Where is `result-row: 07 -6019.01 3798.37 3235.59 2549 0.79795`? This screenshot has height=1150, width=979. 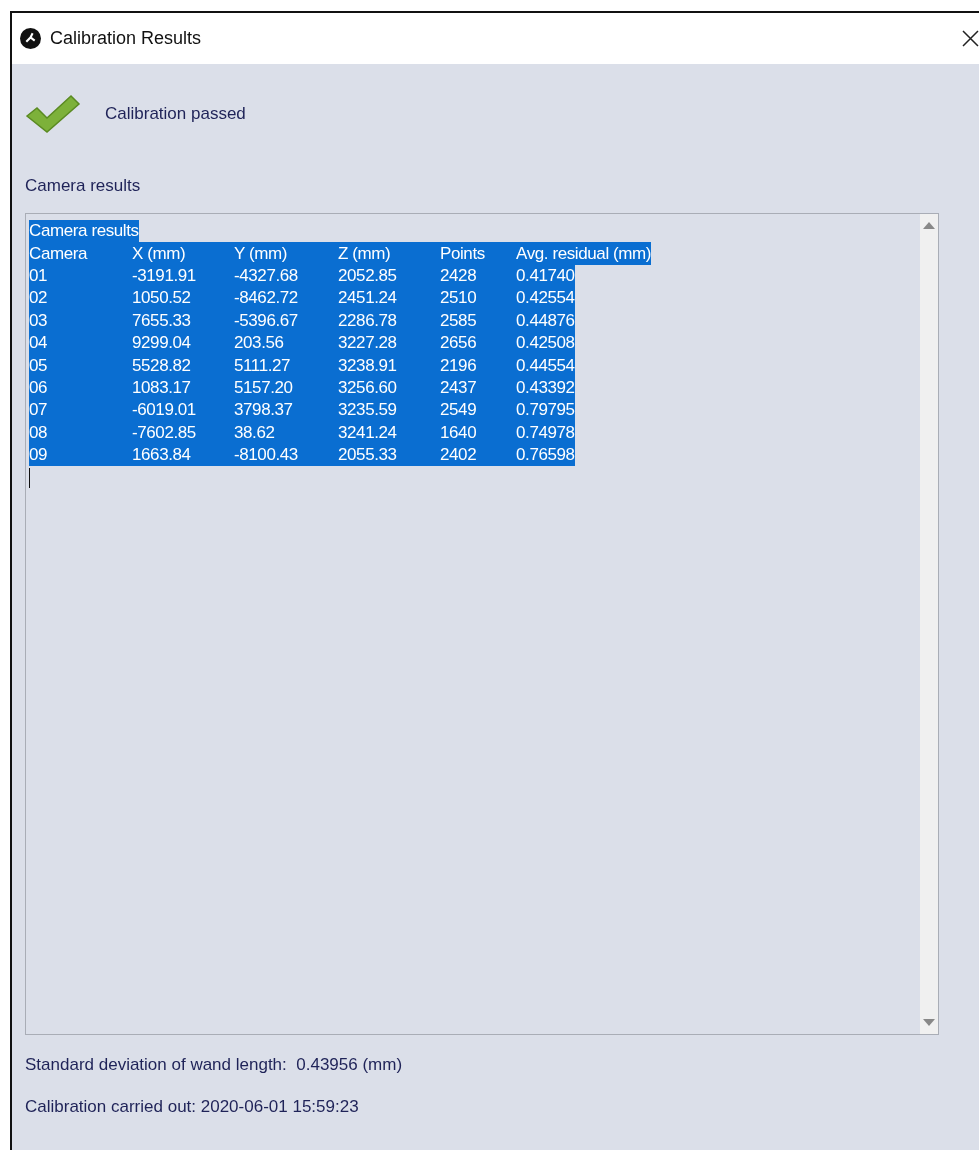 result-row: 07 -6019.01 3798.37 3235.59 2549 0.79795 is located at coordinates (302, 410).